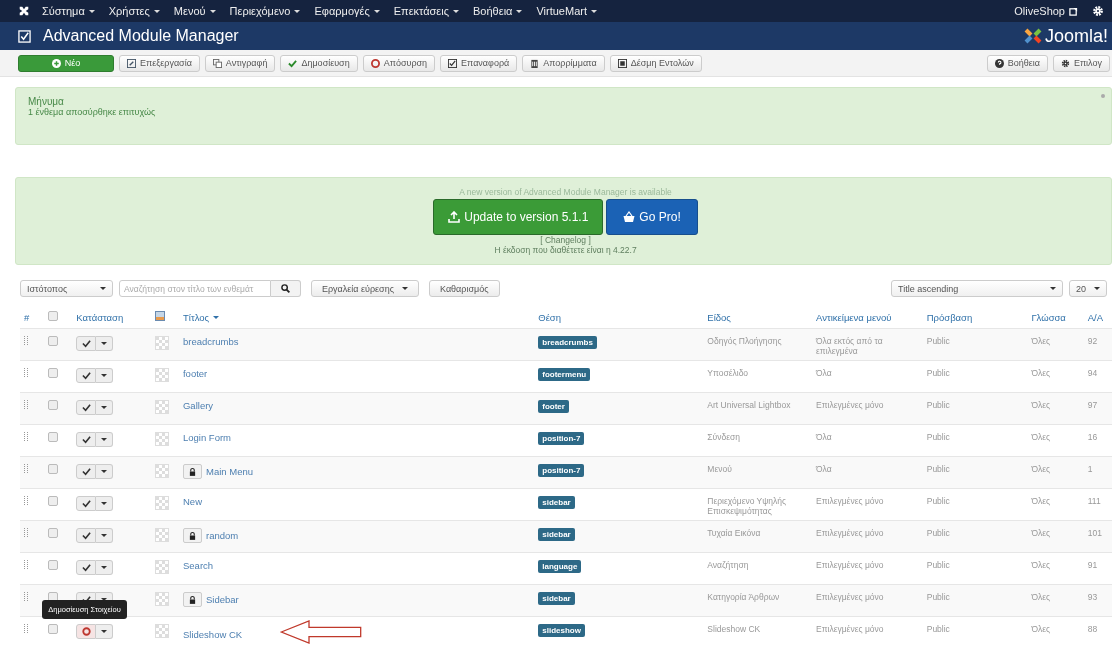 The image size is (1112, 670). What do you see at coordinates (550, 317) in the screenshot?
I see `column-header: Θέση` at bounding box center [550, 317].